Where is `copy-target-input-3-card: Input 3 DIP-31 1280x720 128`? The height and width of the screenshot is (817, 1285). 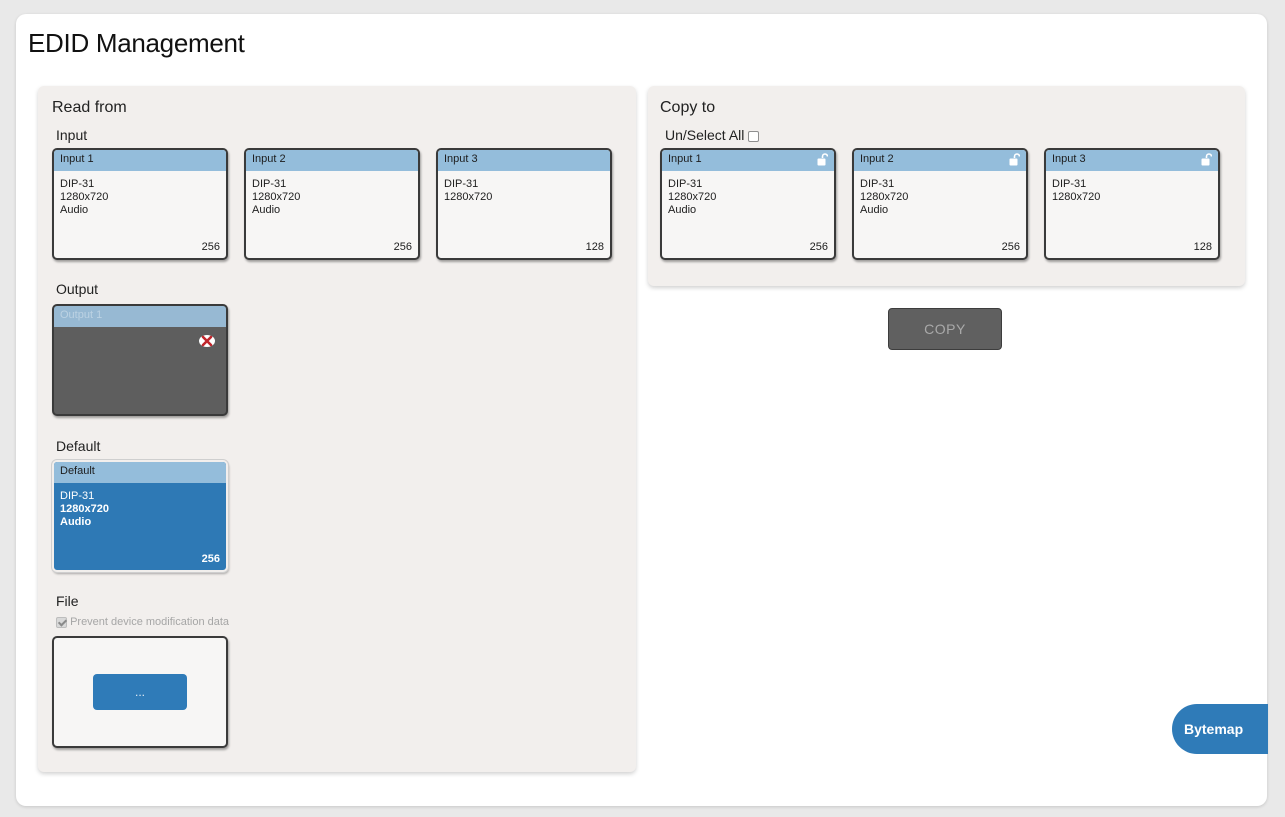 copy-target-input-3-card: Input 3 DIP-31 1280x720 128 is located at coordinates (1132, 204).